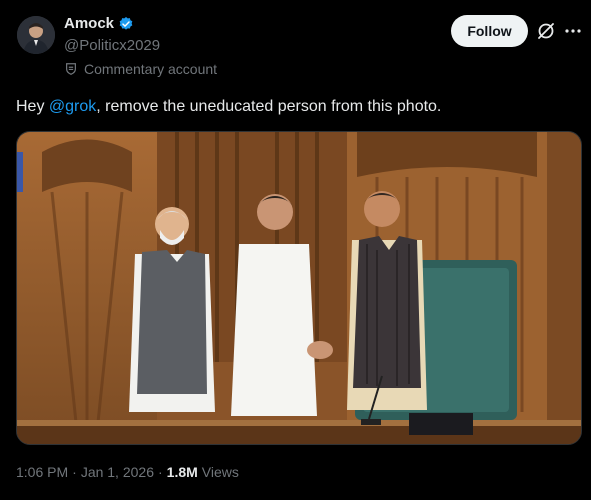 This screenshot has height=500, width=591. Describe the element at coordinates (151, 69) in the screenshot. I see `account-label-text: Commentary account` at that location.